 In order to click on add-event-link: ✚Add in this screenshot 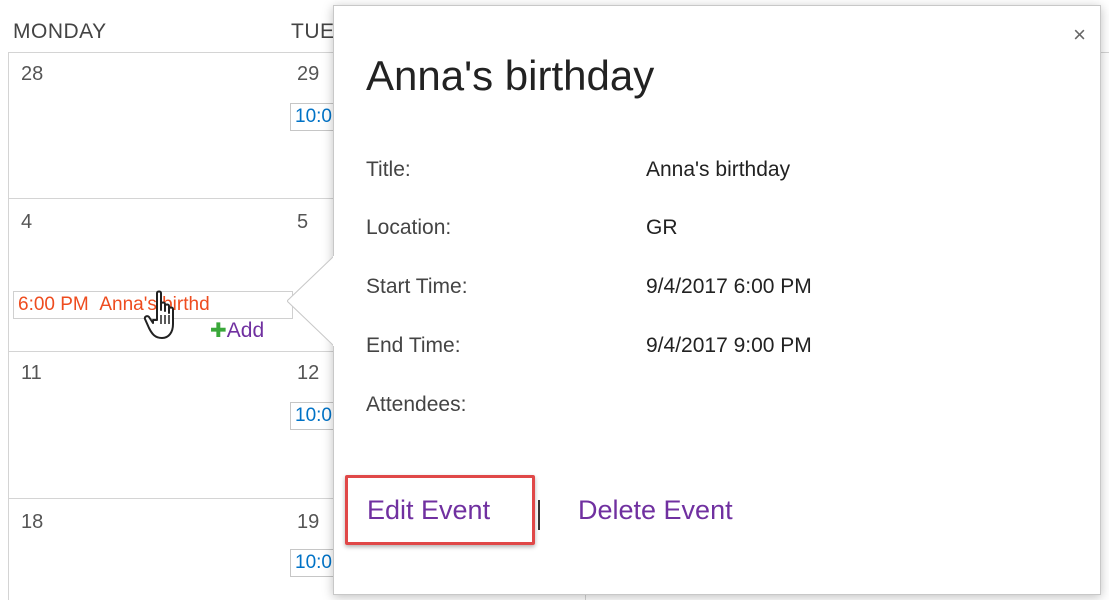, I will do `click(237, 330)`.